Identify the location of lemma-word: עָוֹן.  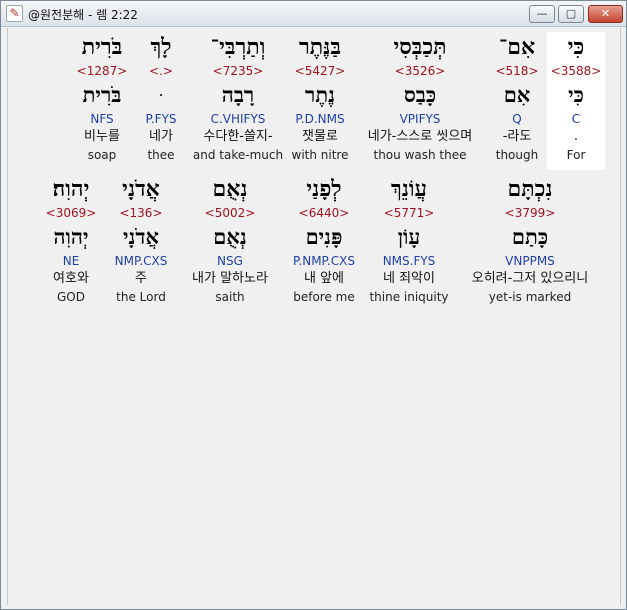
(409, 236).